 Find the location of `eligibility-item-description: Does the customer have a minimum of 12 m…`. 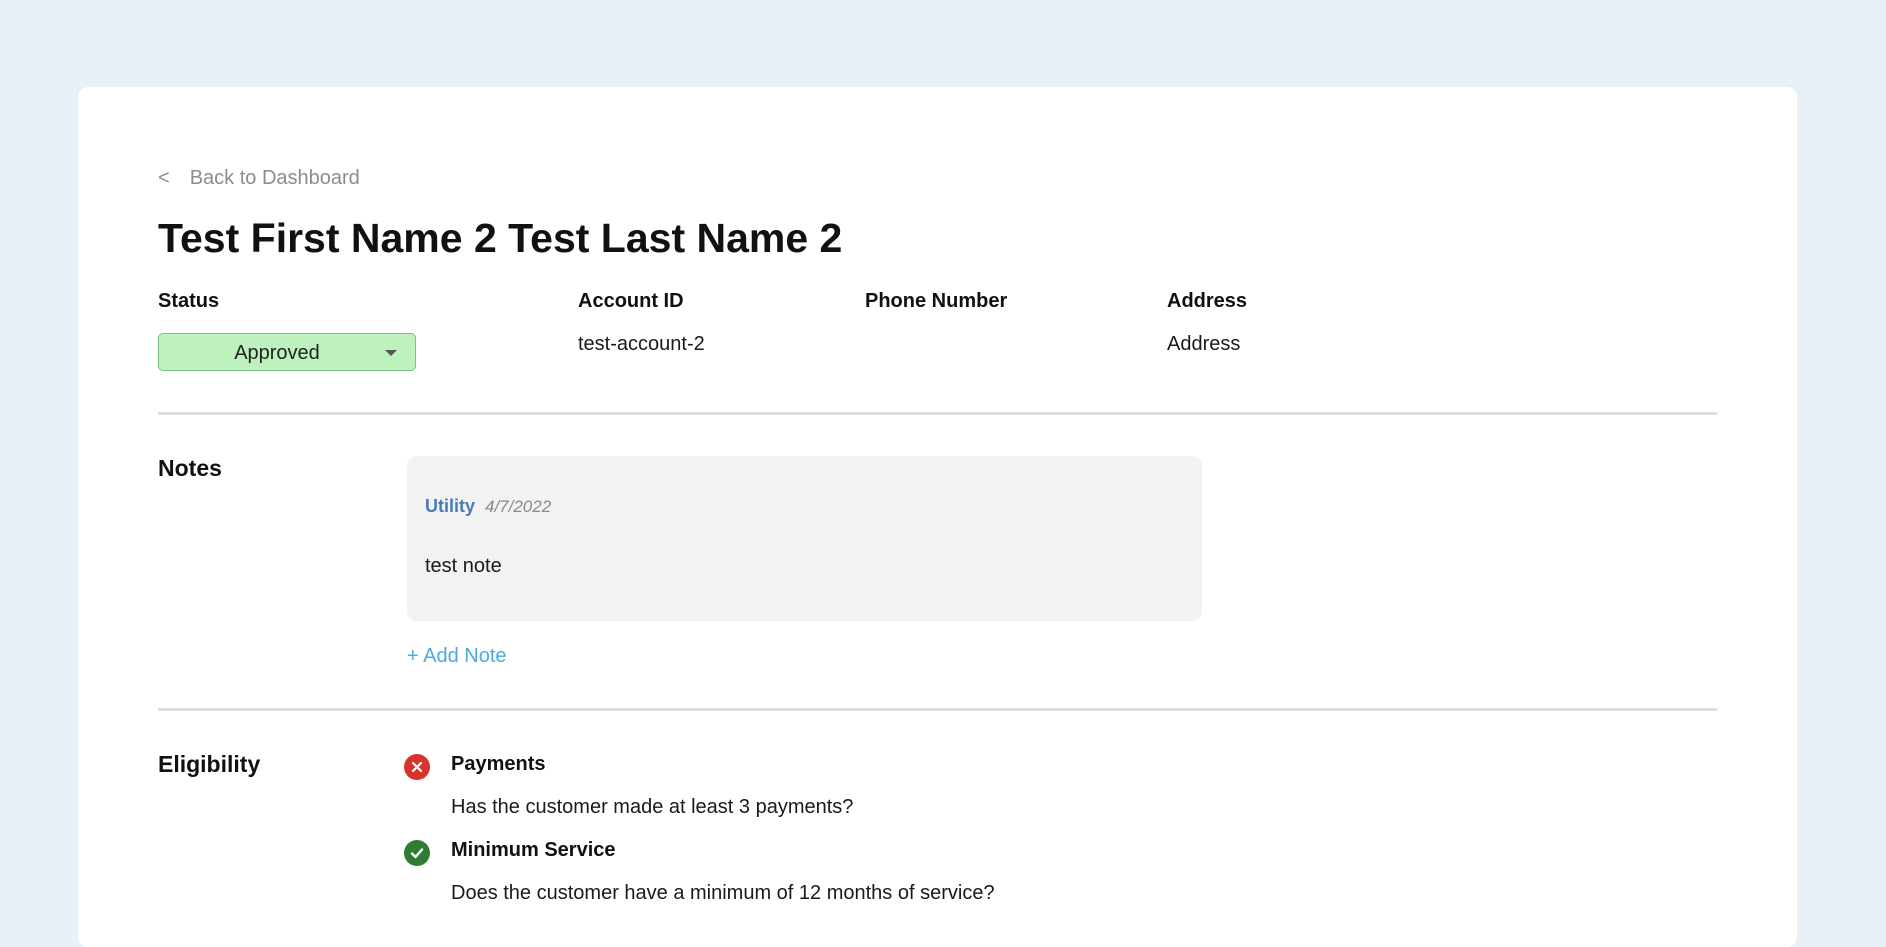

eligibility-item-description: Does the customer have a minimum of 12 m… is located at coordinates (723, 893).